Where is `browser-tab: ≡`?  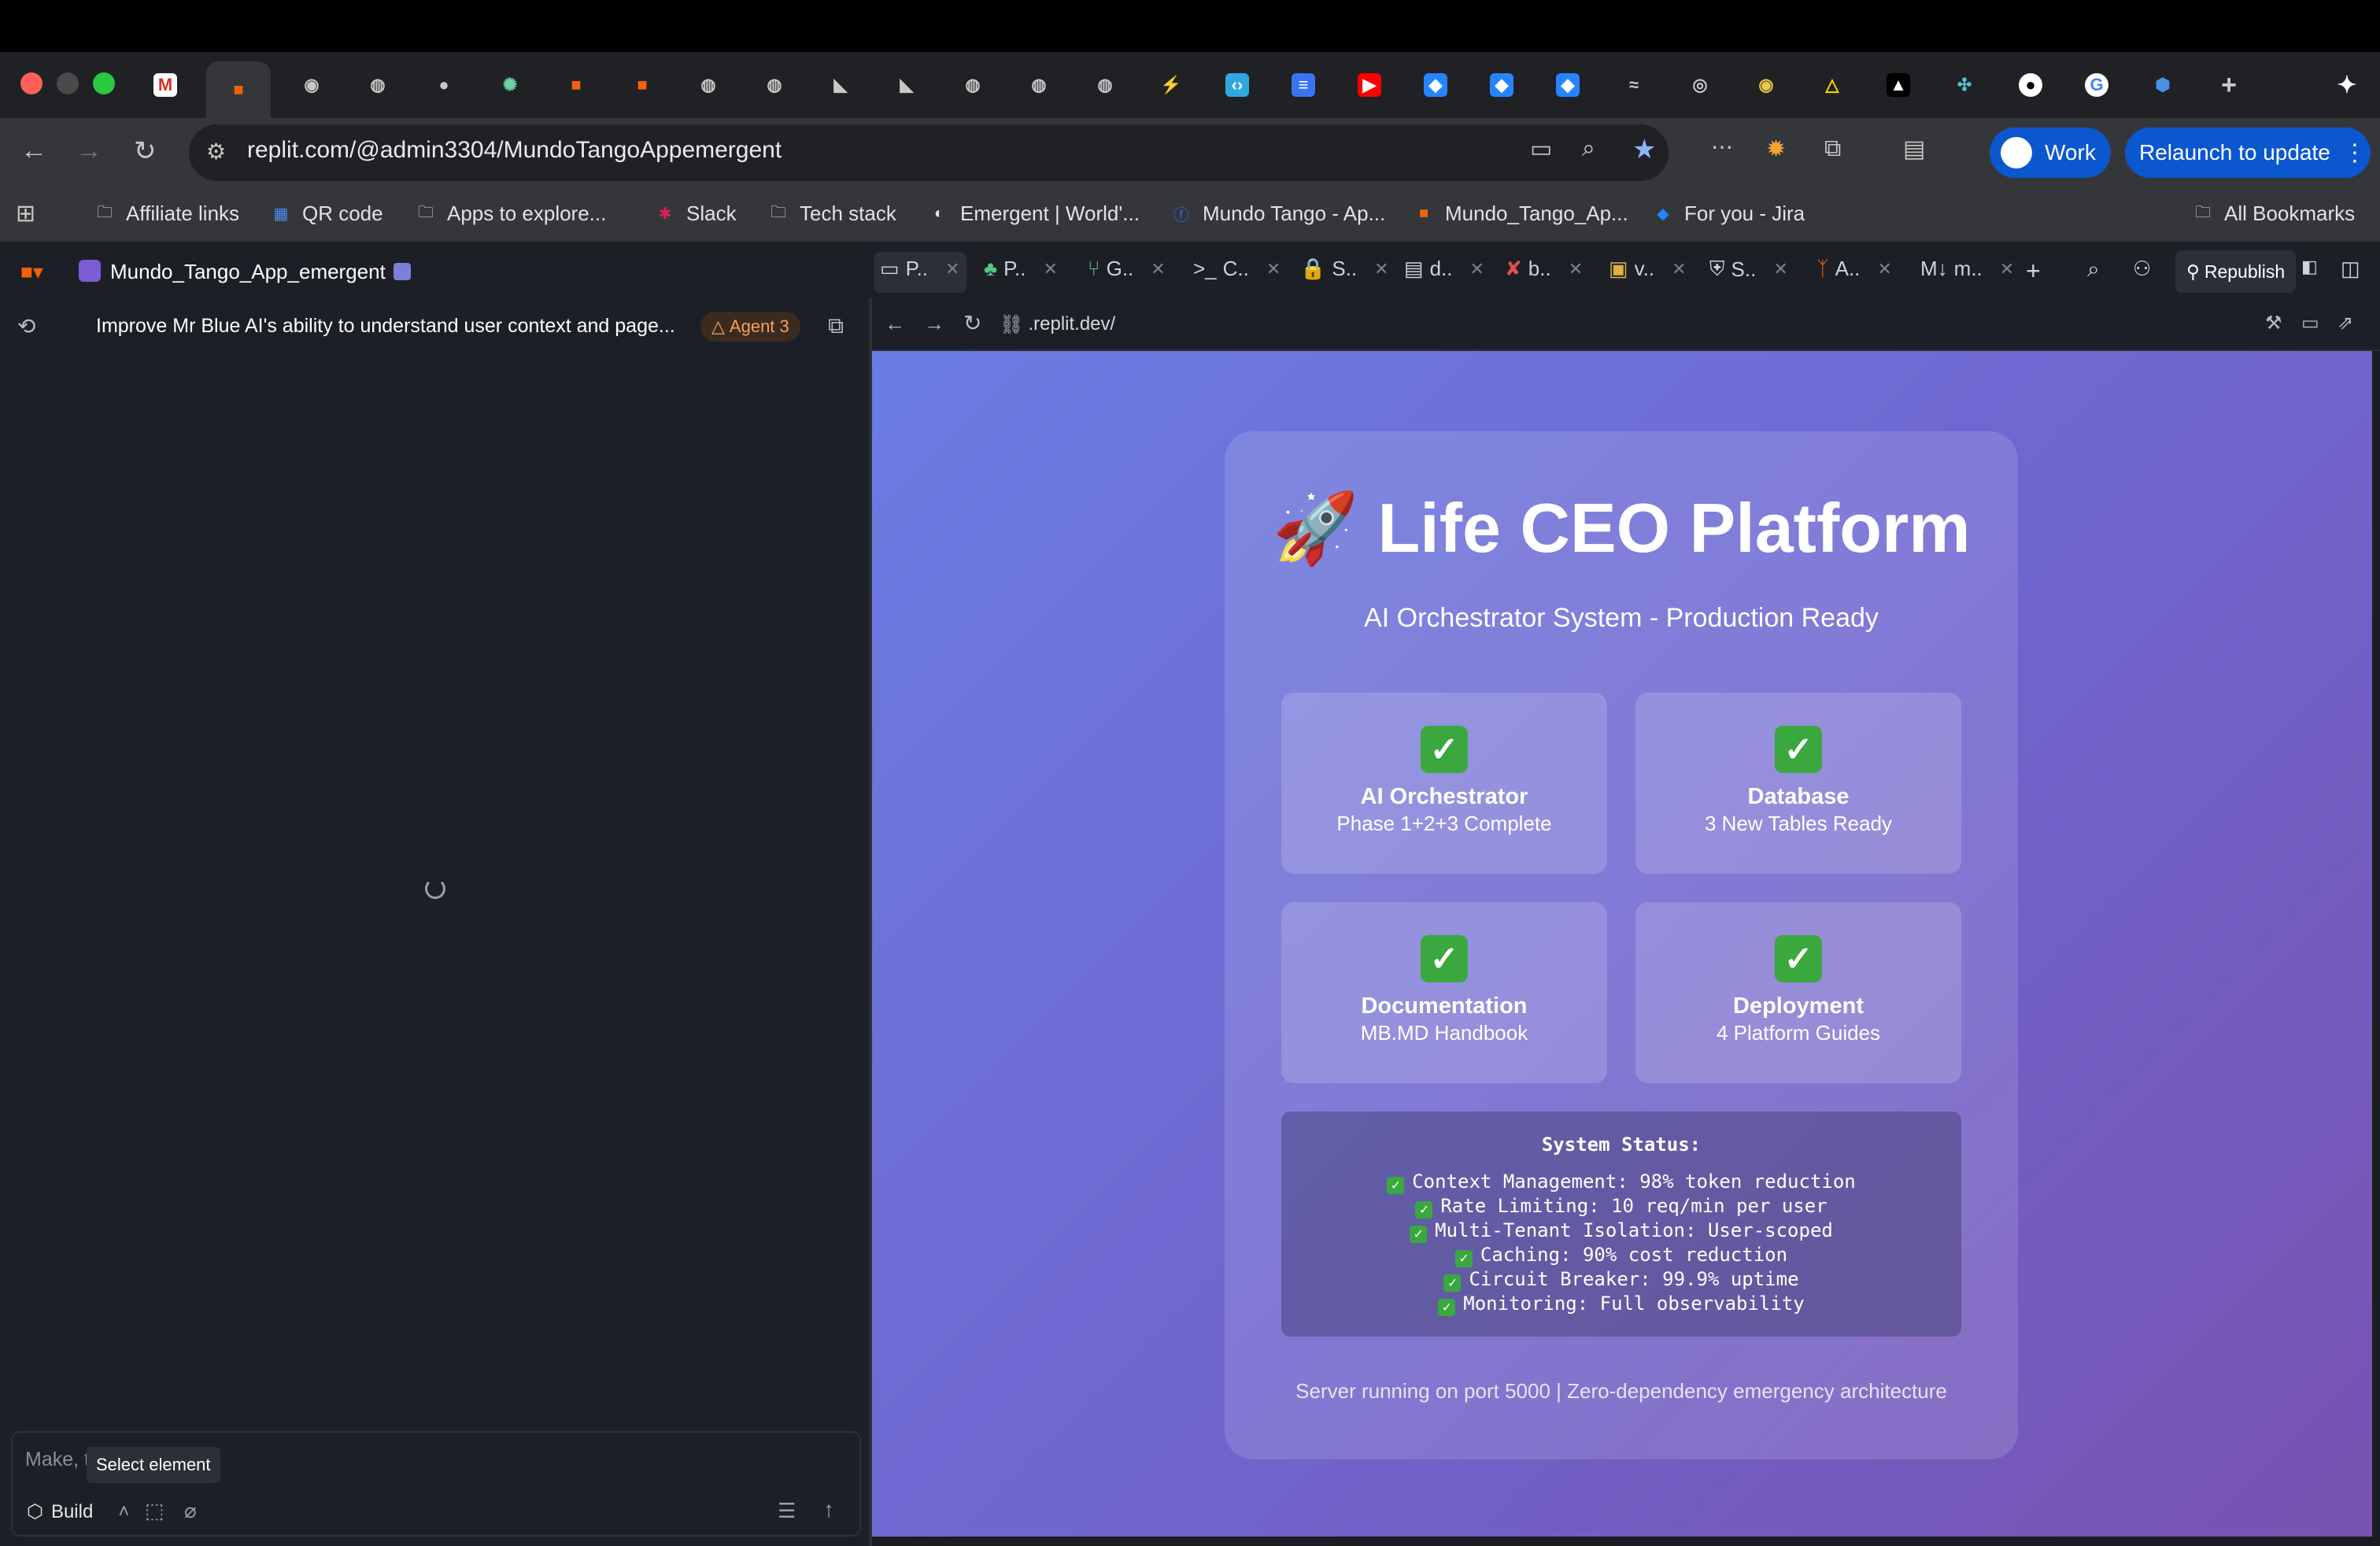
browser-tab: ≡ is located at coordinates (1303, 85).